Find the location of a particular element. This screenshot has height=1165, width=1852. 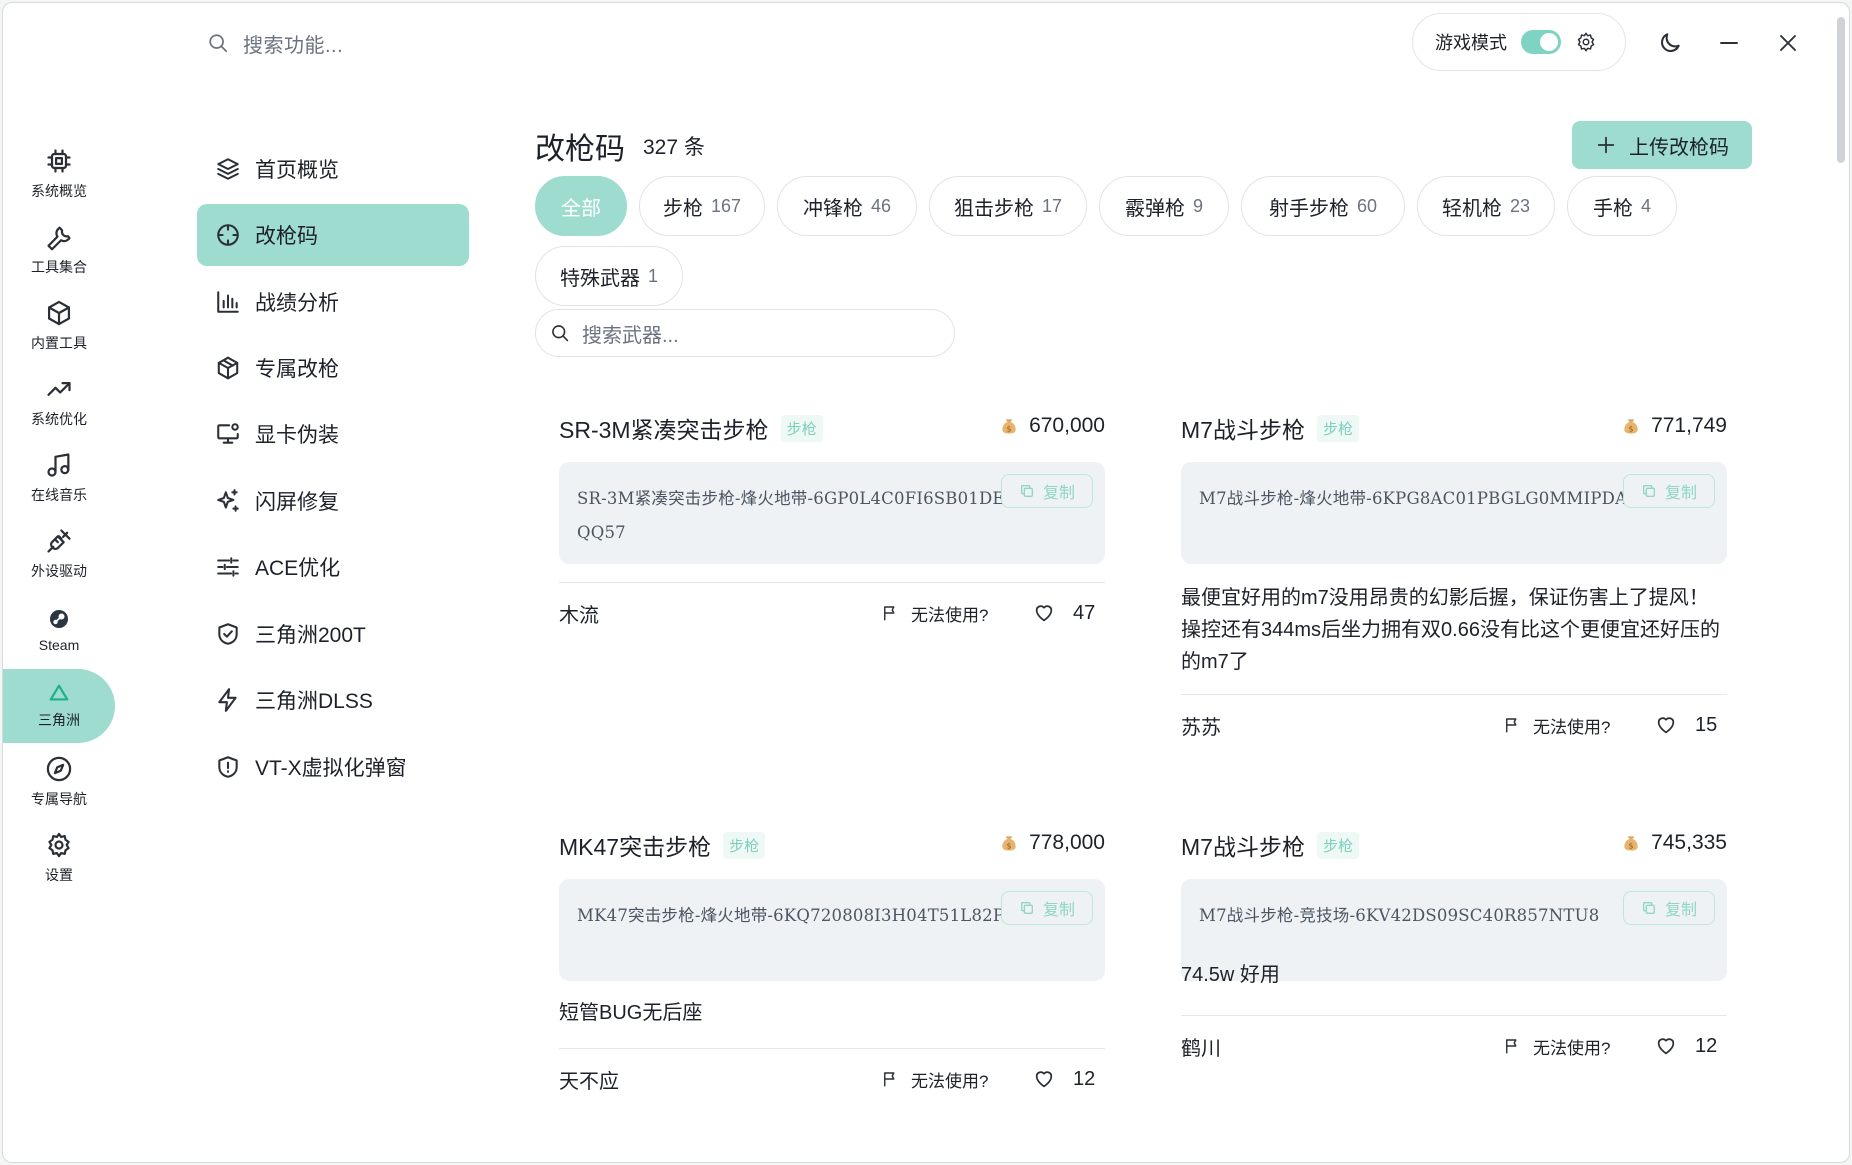

rail-item-label: 系统优化 is located at coordinates (59, 419).